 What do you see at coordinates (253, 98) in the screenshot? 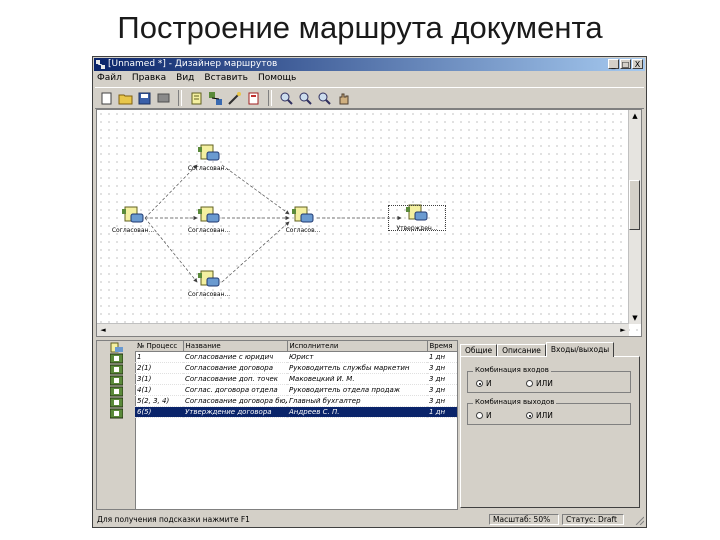
I see `properties-icon` at bounding box center [253, 98].